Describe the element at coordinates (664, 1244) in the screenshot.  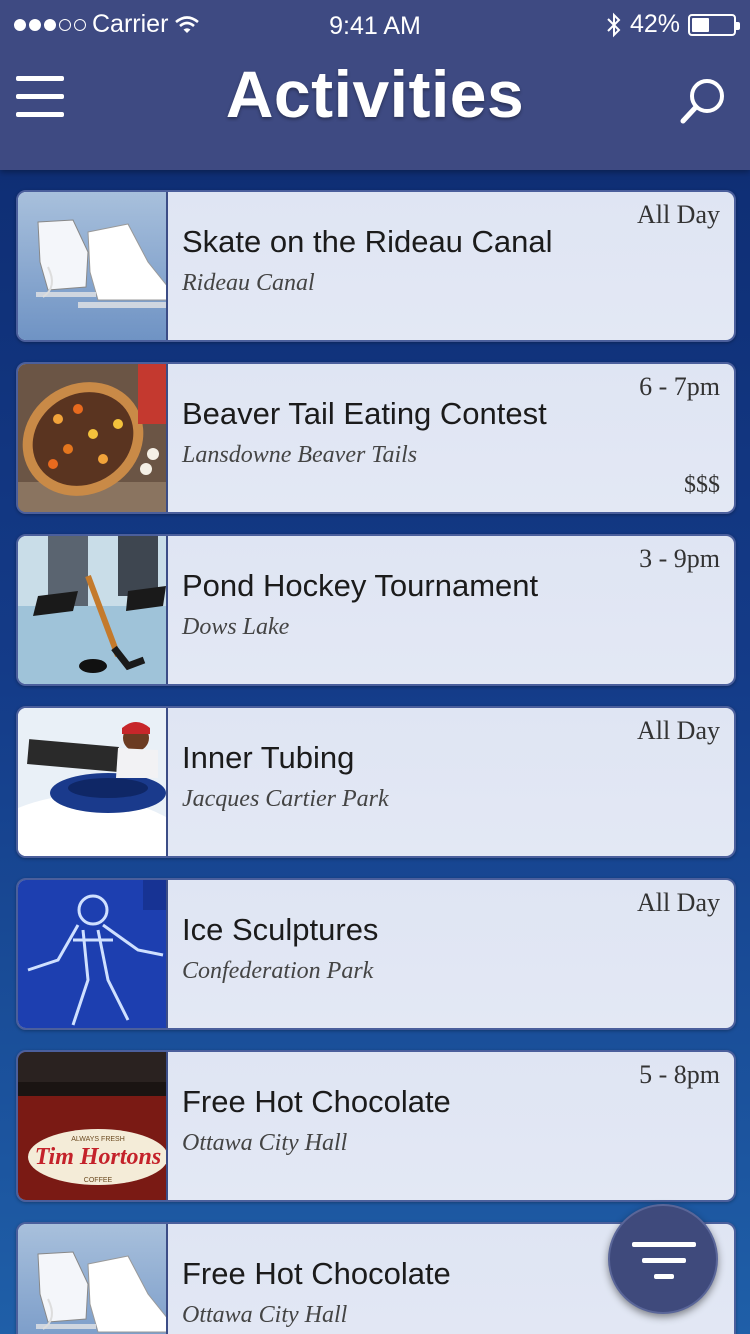
I see `filter-icon` at that location.